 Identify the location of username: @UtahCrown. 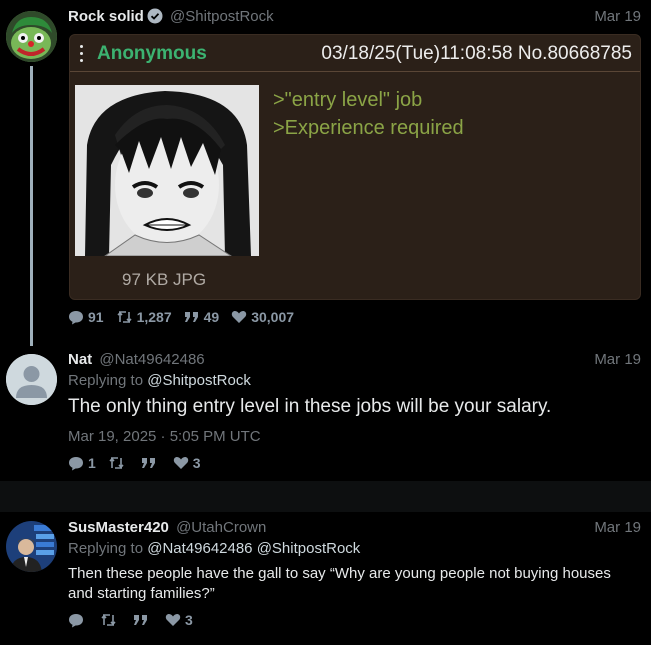
(221, 527).